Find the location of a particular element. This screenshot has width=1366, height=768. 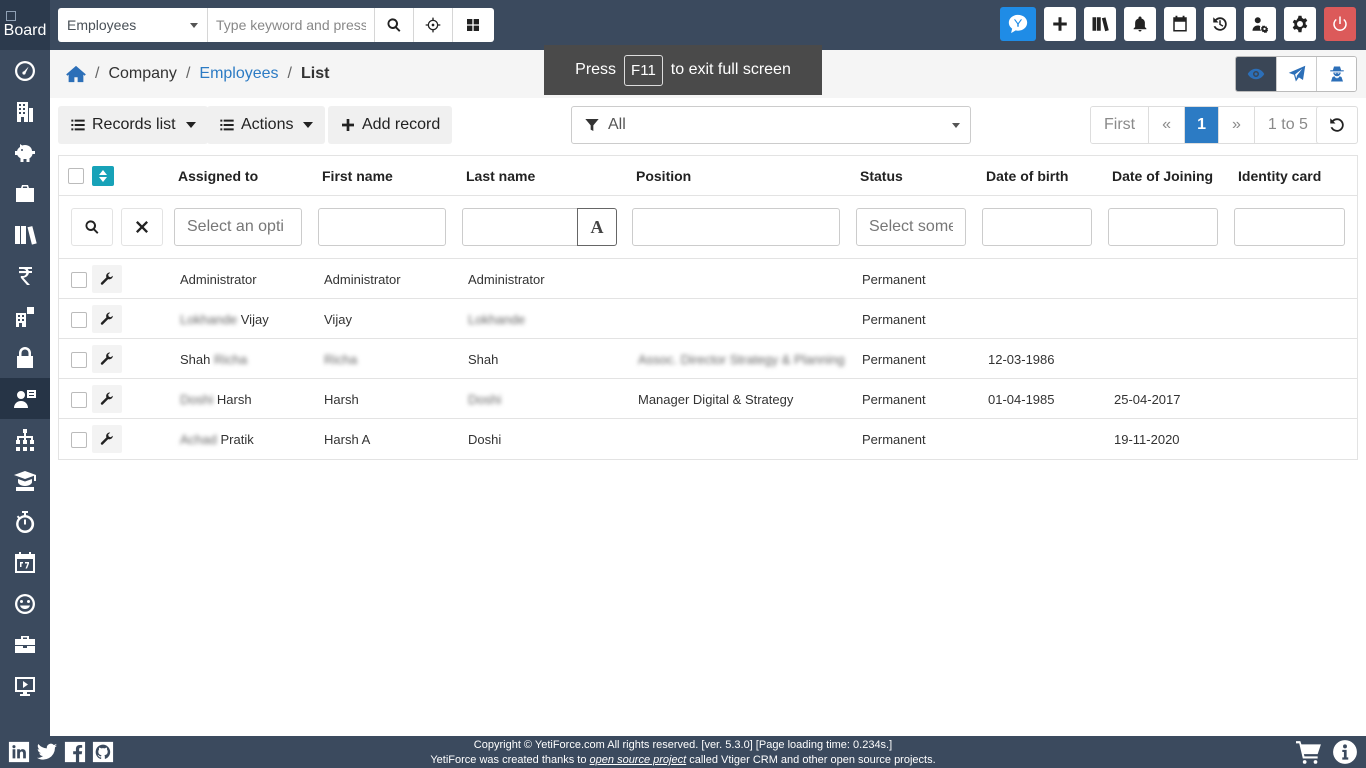

cell-last-name: Shah is located at coordinates (483, 359).